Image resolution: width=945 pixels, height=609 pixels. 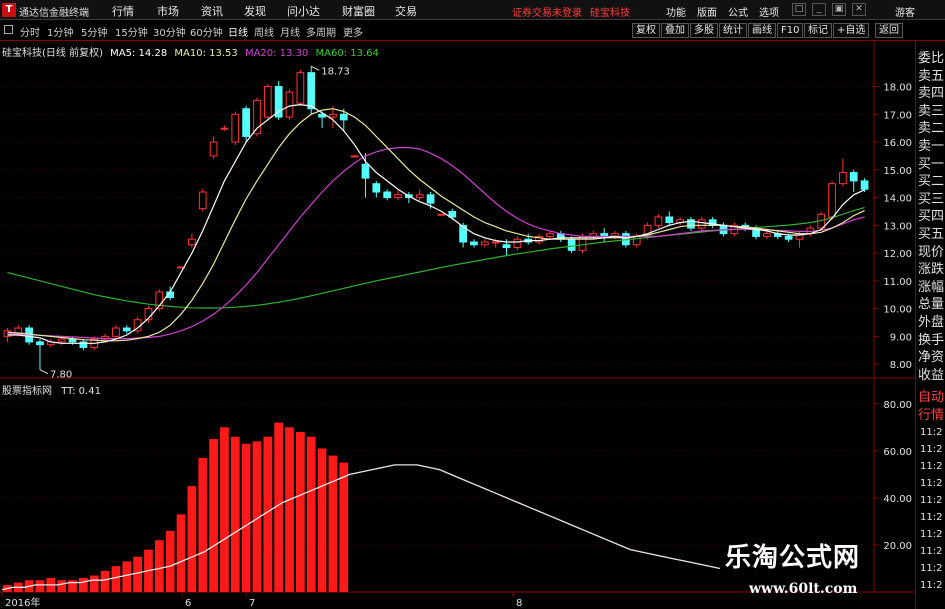 I want to click on indicator-name: 股票指标网, so click(x=27, y=391).